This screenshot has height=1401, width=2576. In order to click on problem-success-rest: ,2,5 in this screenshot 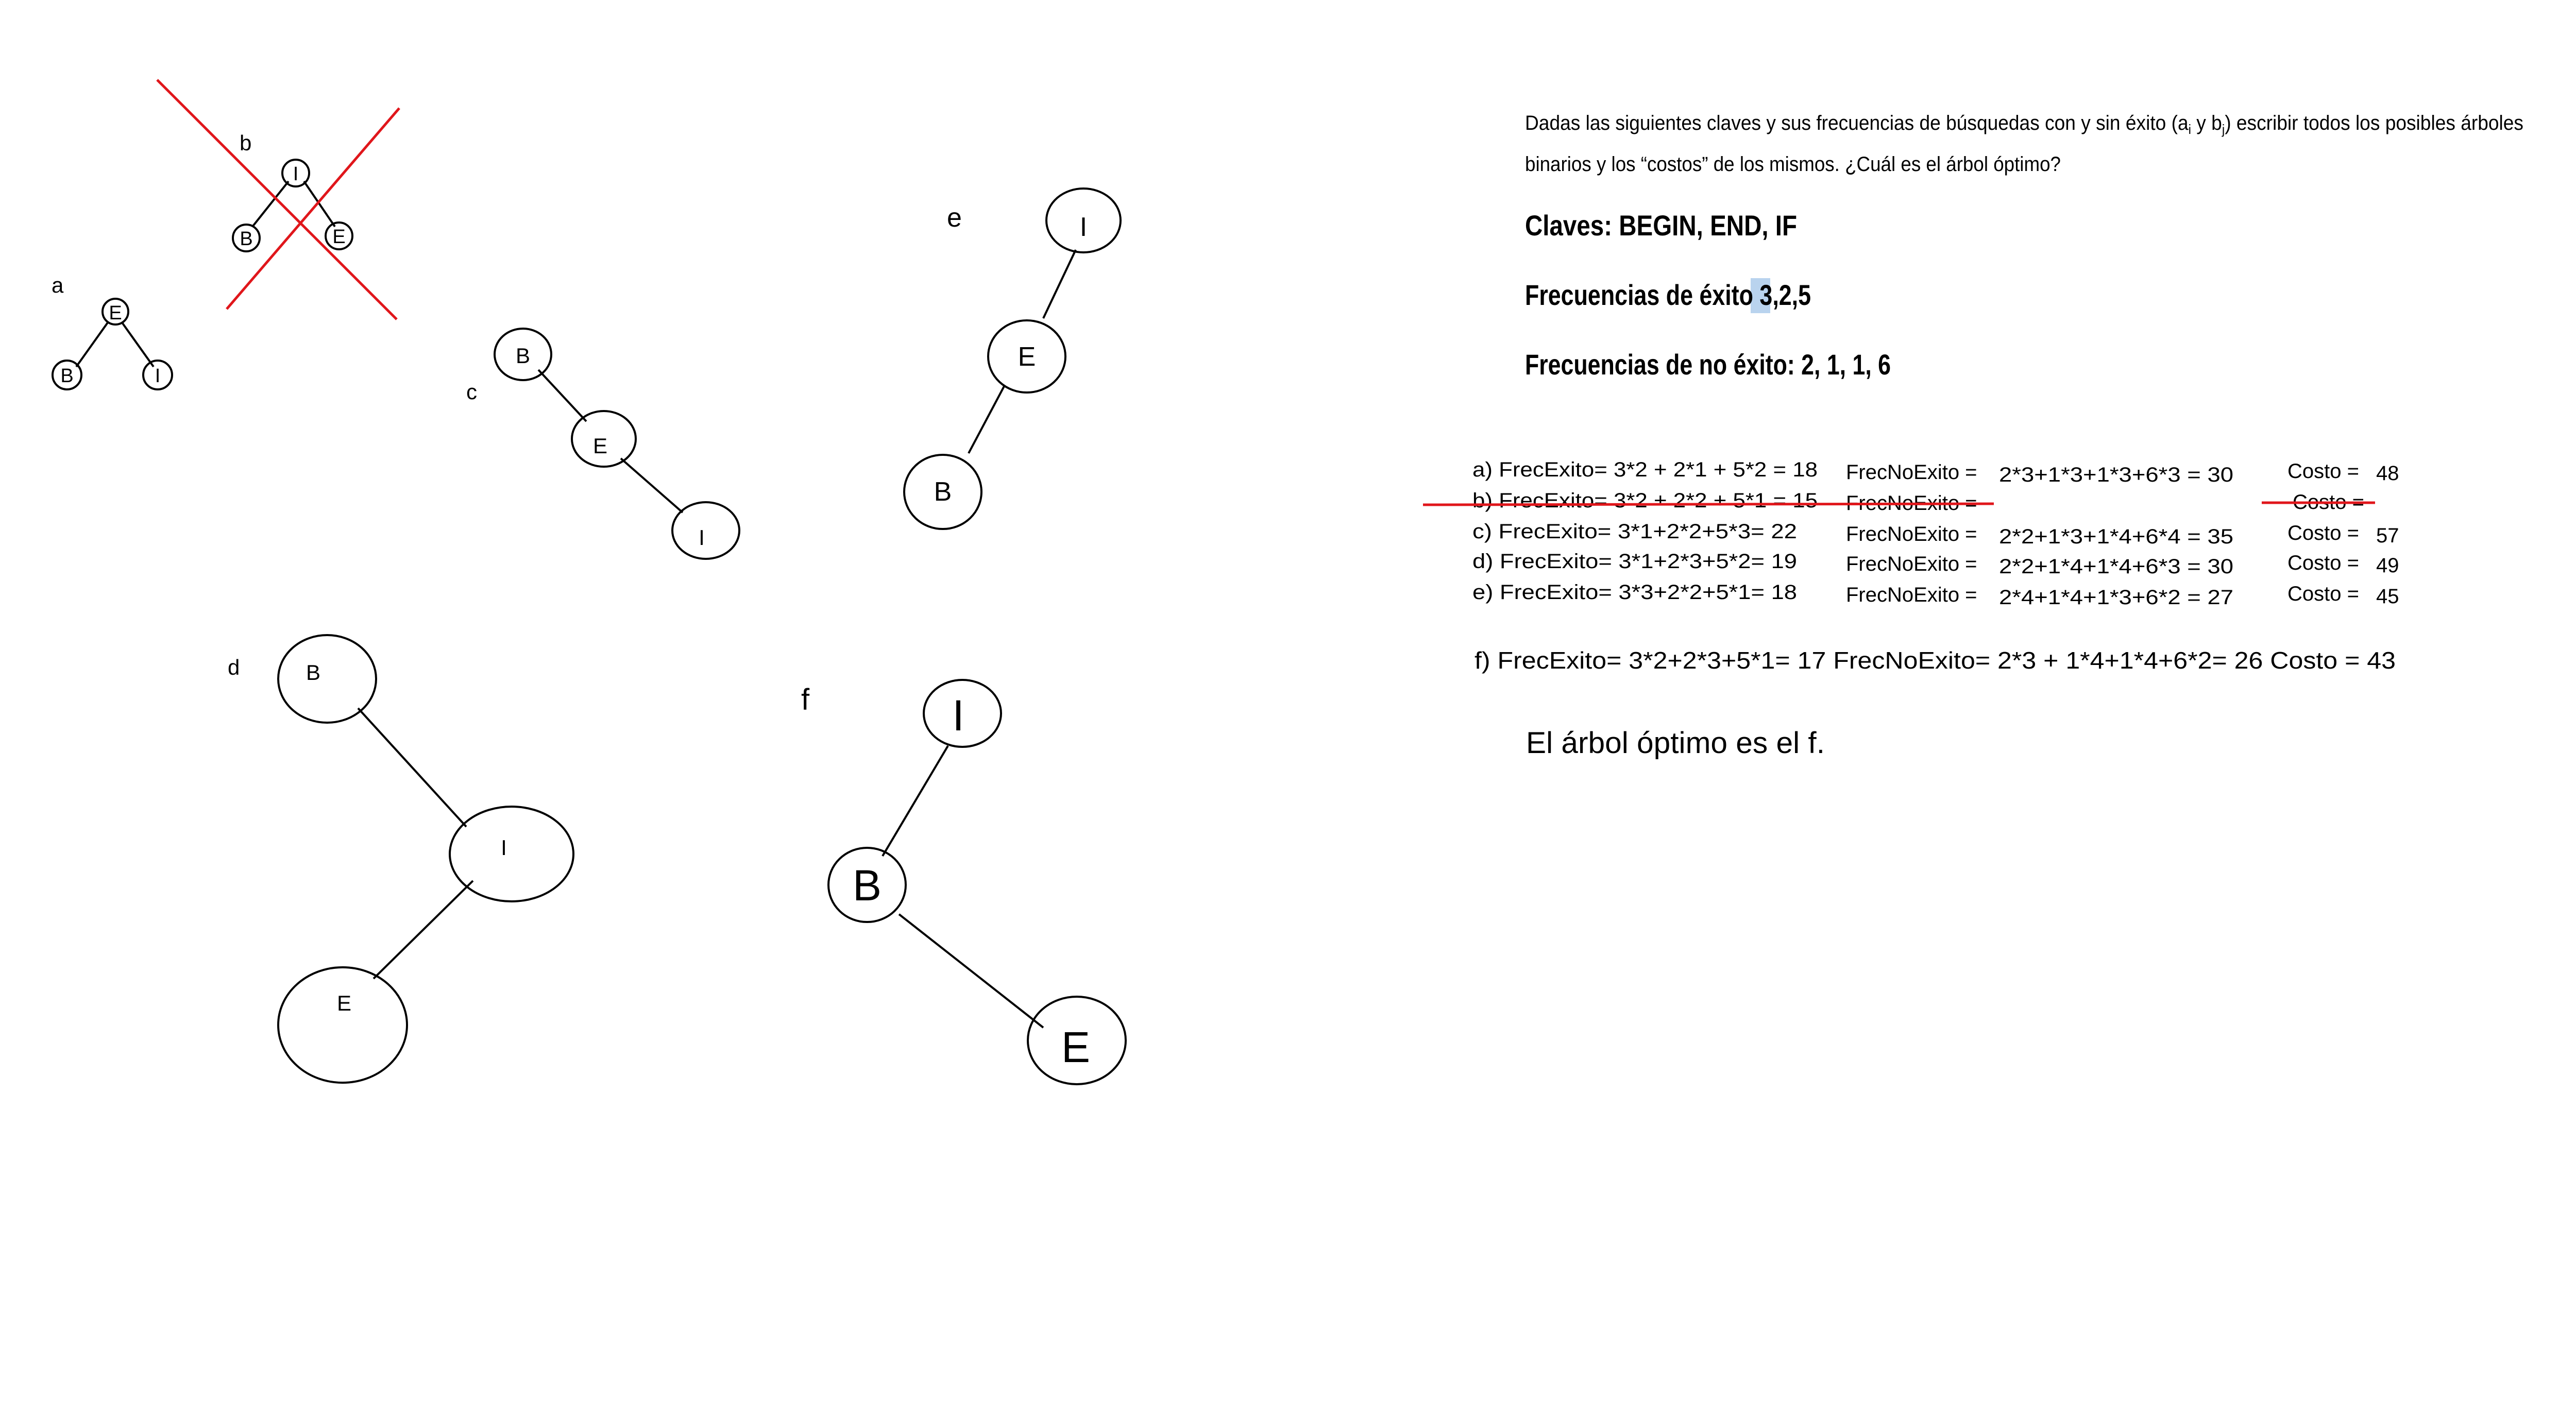, I will do `click(1792, 295)`.